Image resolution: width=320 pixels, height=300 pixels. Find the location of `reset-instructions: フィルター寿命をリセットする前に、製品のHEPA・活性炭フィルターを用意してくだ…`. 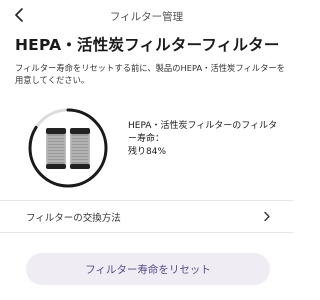

reset-instructions: フィルター寿命をリセットする前に、製品のHEPA・活性炭フィルターを用意してくだ… is located at coordinates (150, 74).